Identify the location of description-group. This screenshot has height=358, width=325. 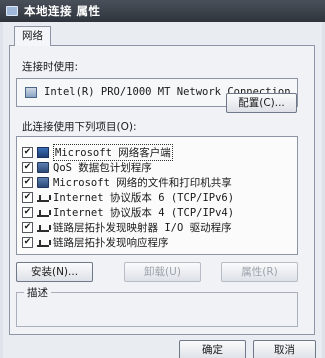
(157, 309).